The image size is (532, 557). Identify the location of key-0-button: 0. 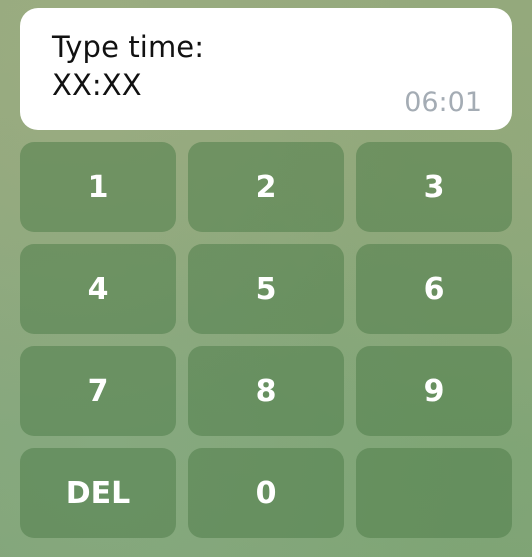
(266, 493).